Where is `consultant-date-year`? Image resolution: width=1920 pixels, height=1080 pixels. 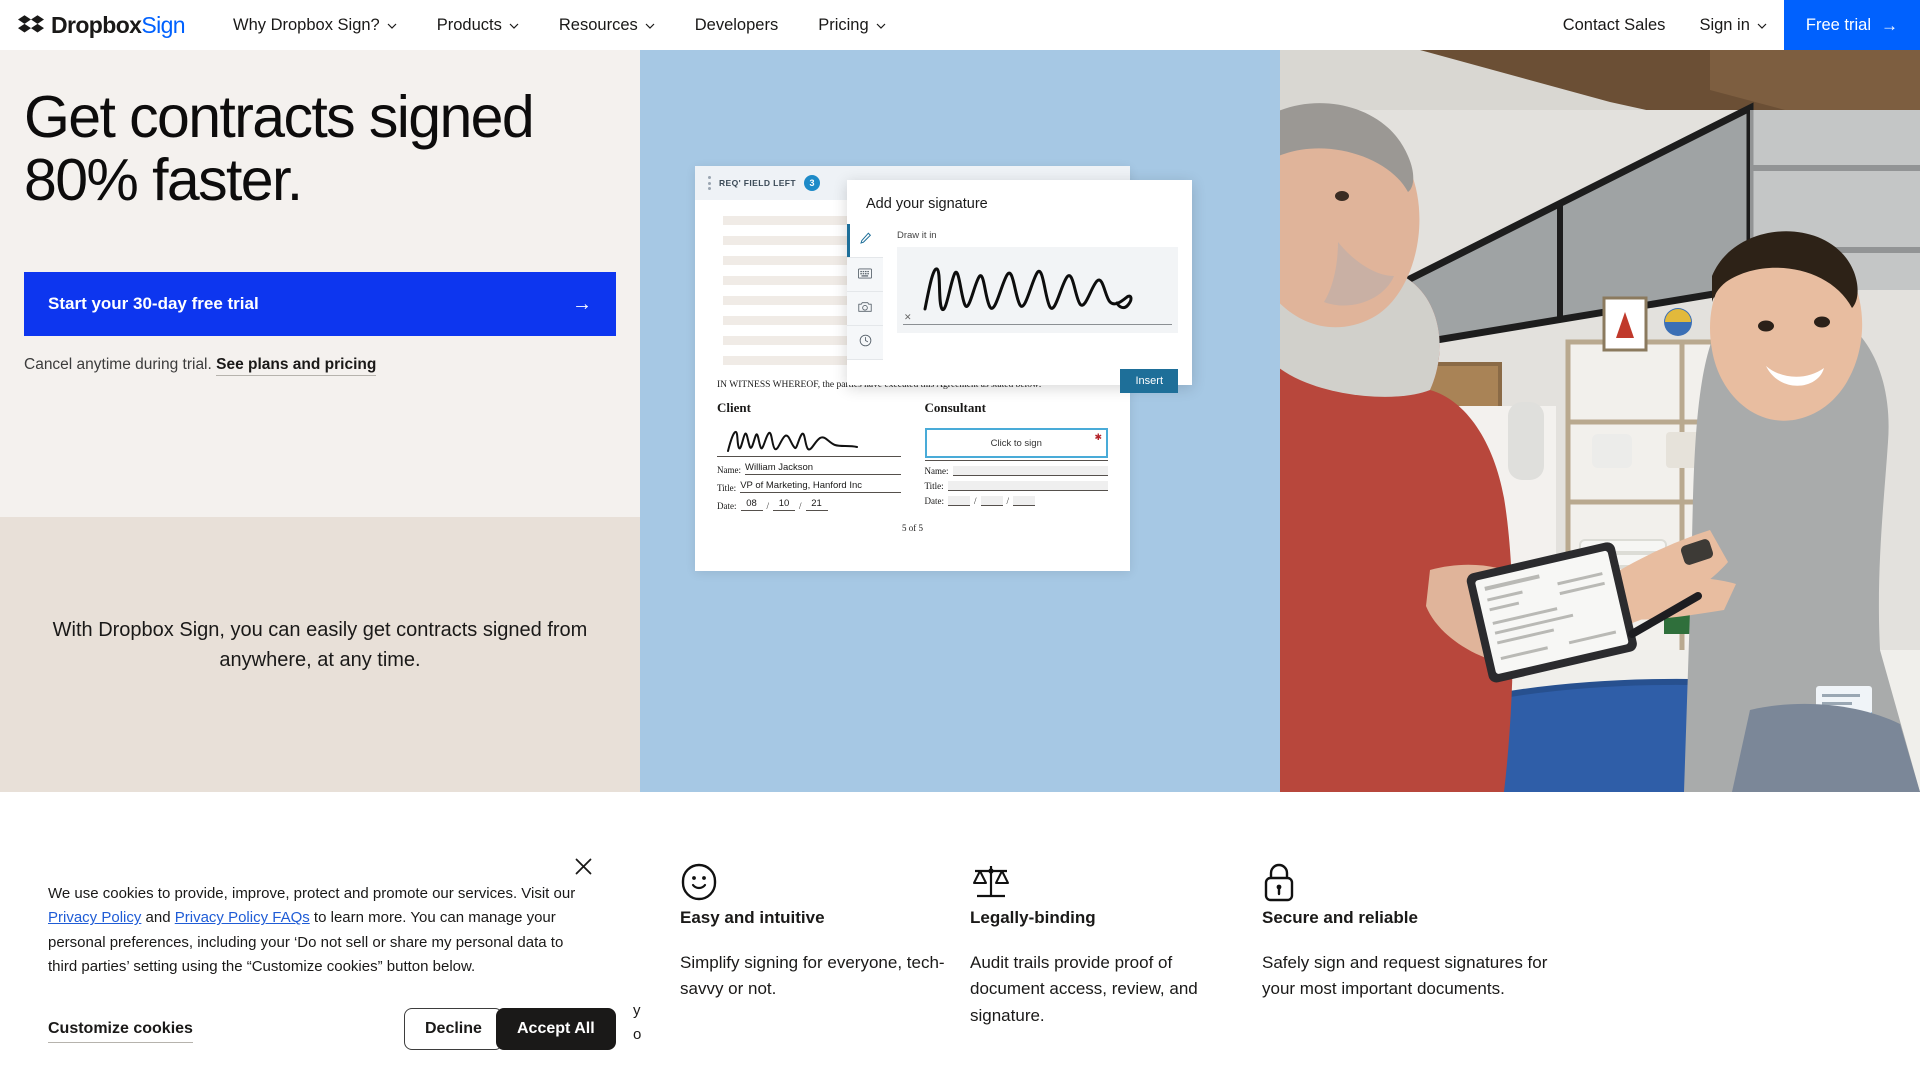
consultant-date-year is located at coordinates (1024, 501).